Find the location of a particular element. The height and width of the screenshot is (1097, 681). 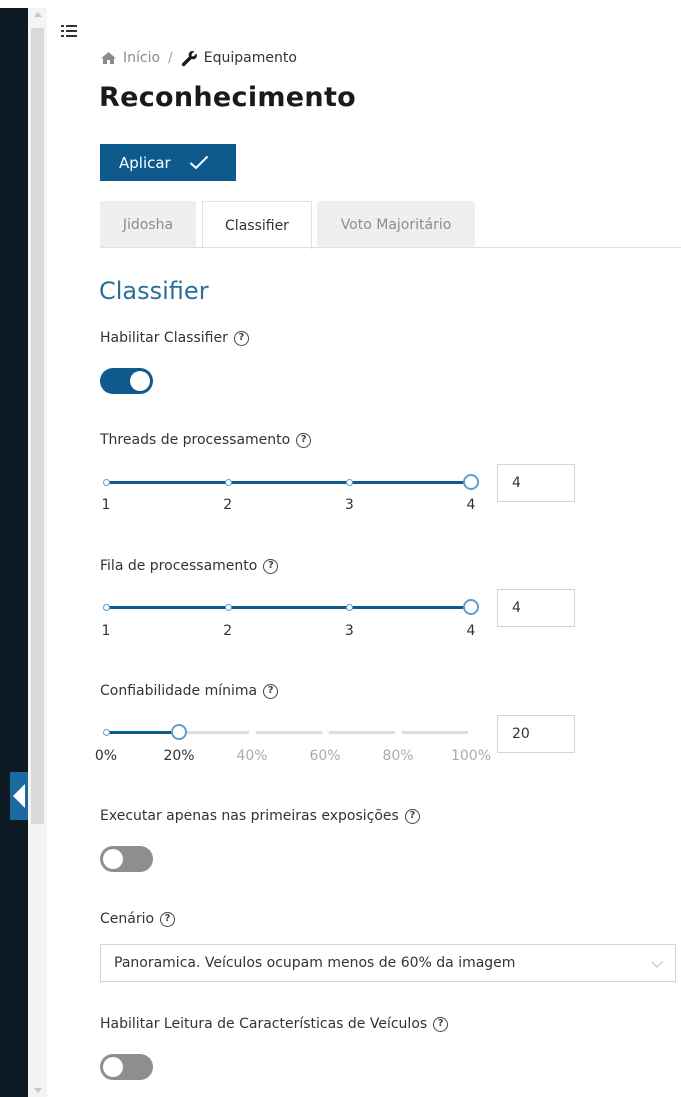

threads-slider-handle is located at coordinates (471, 482).